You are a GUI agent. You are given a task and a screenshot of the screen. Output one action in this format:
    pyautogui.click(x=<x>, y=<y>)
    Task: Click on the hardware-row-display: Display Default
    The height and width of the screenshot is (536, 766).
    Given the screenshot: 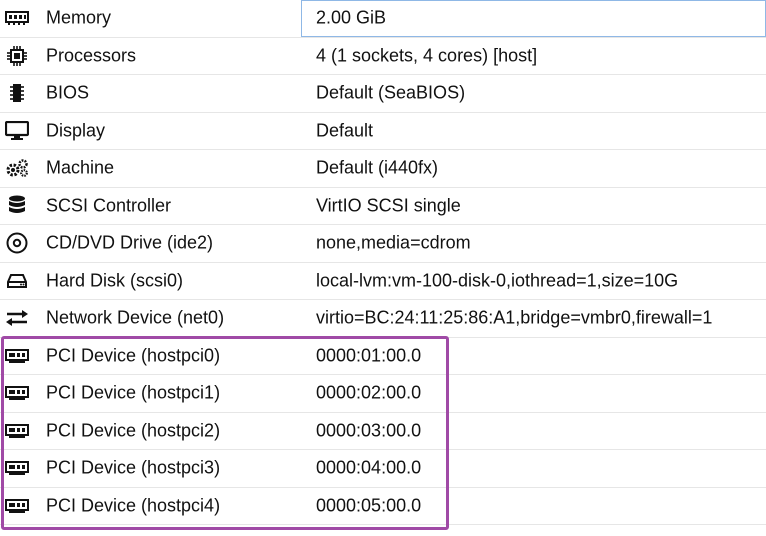 What is the action you would take?
    pyautogui.click(x=383, y=131)
    